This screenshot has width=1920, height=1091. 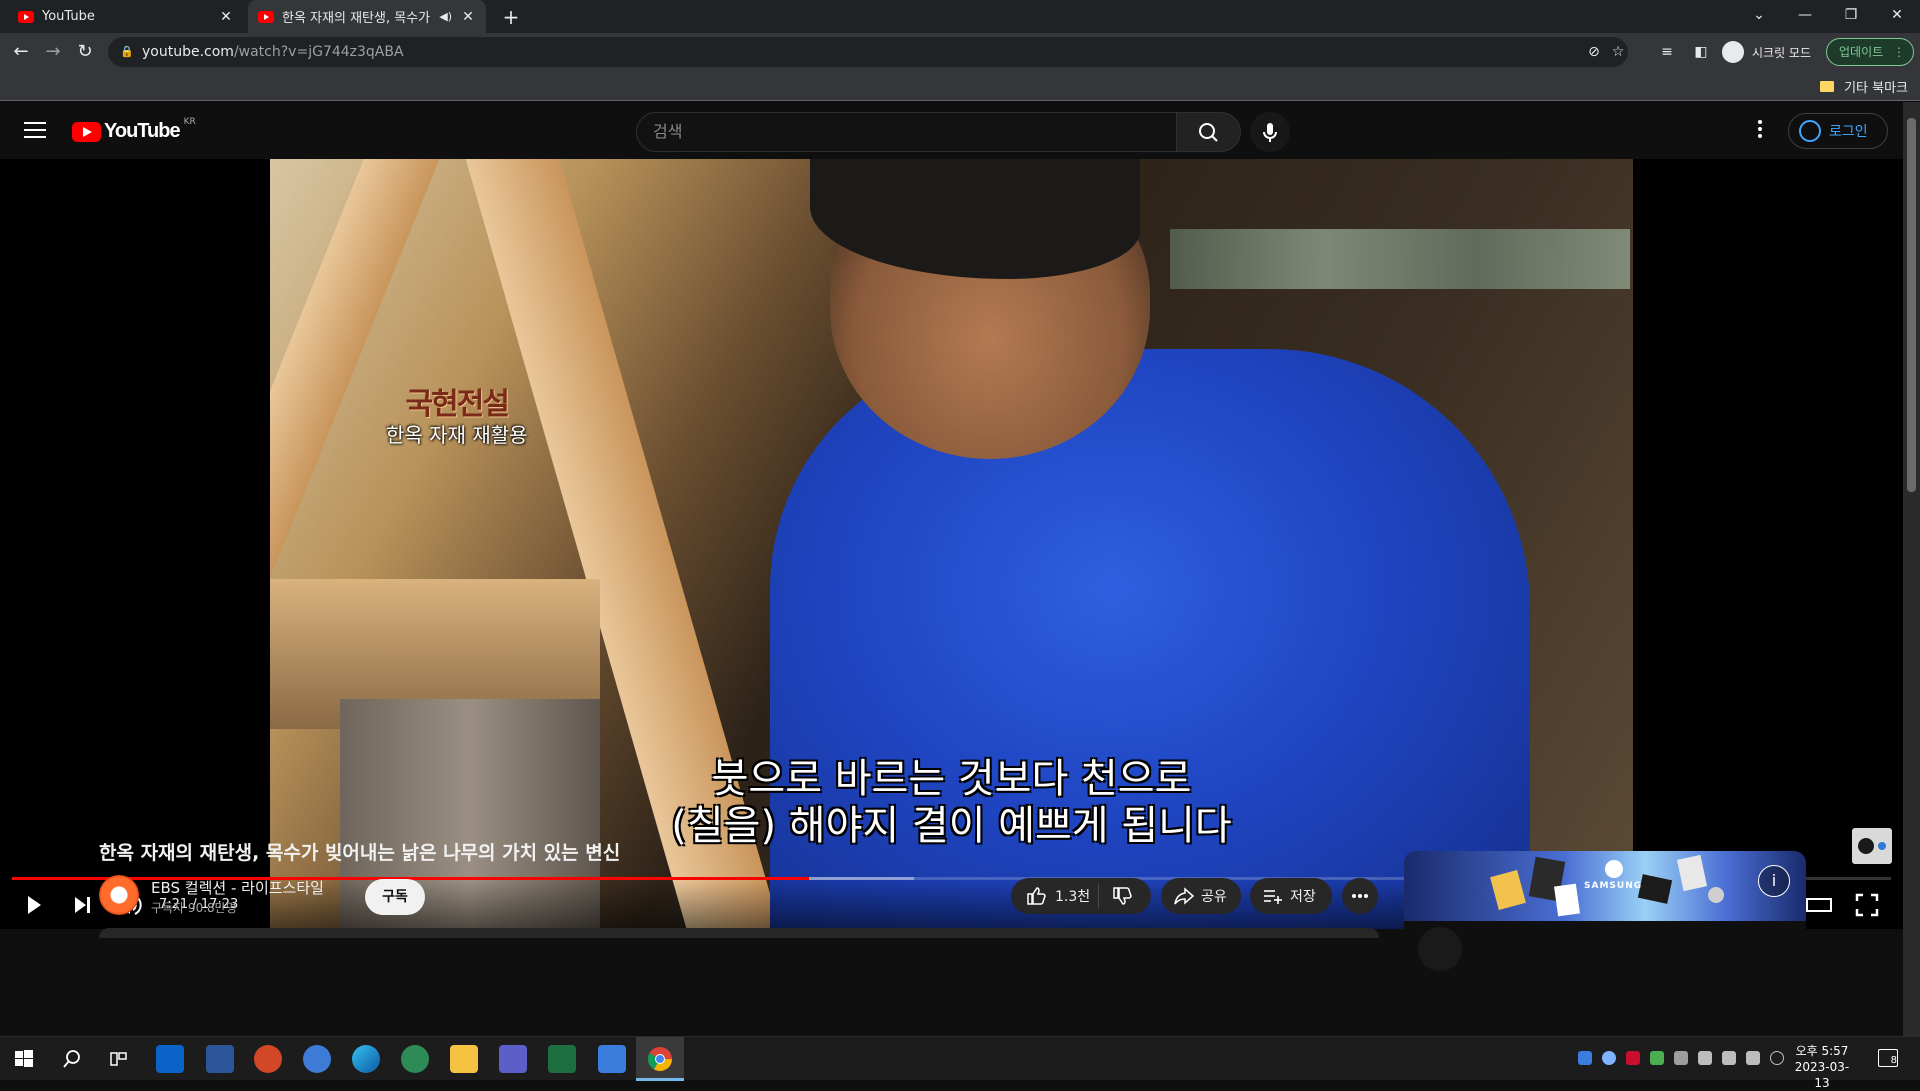 What do you see at coordinates (457, 435) in the screenshot?
I see `program-subtitle: 한옥 자재 재활용` at bounding box center [457, 435].